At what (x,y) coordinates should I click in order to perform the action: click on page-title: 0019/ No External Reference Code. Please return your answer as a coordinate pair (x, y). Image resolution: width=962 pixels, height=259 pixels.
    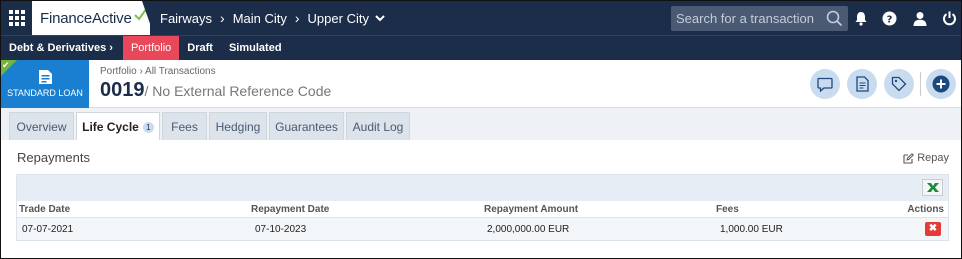
    Looking at the image, I should click on (215, 90).